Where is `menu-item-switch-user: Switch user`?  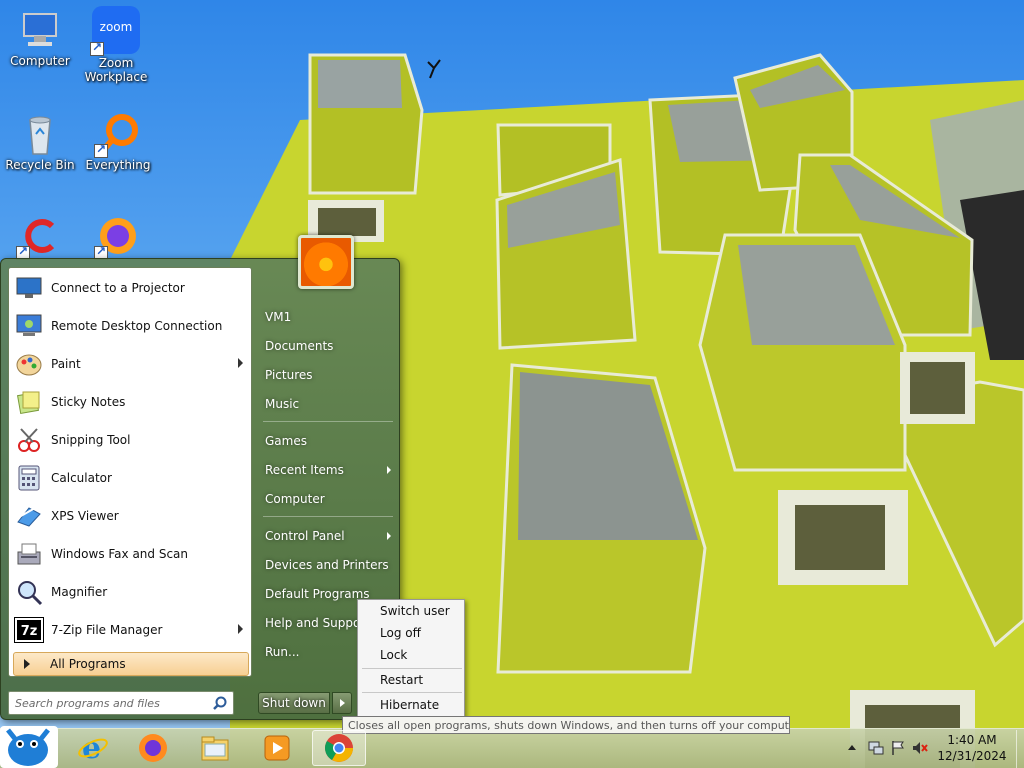
menu-item-switch-user: Switch user is located at coordinates (411, 611).